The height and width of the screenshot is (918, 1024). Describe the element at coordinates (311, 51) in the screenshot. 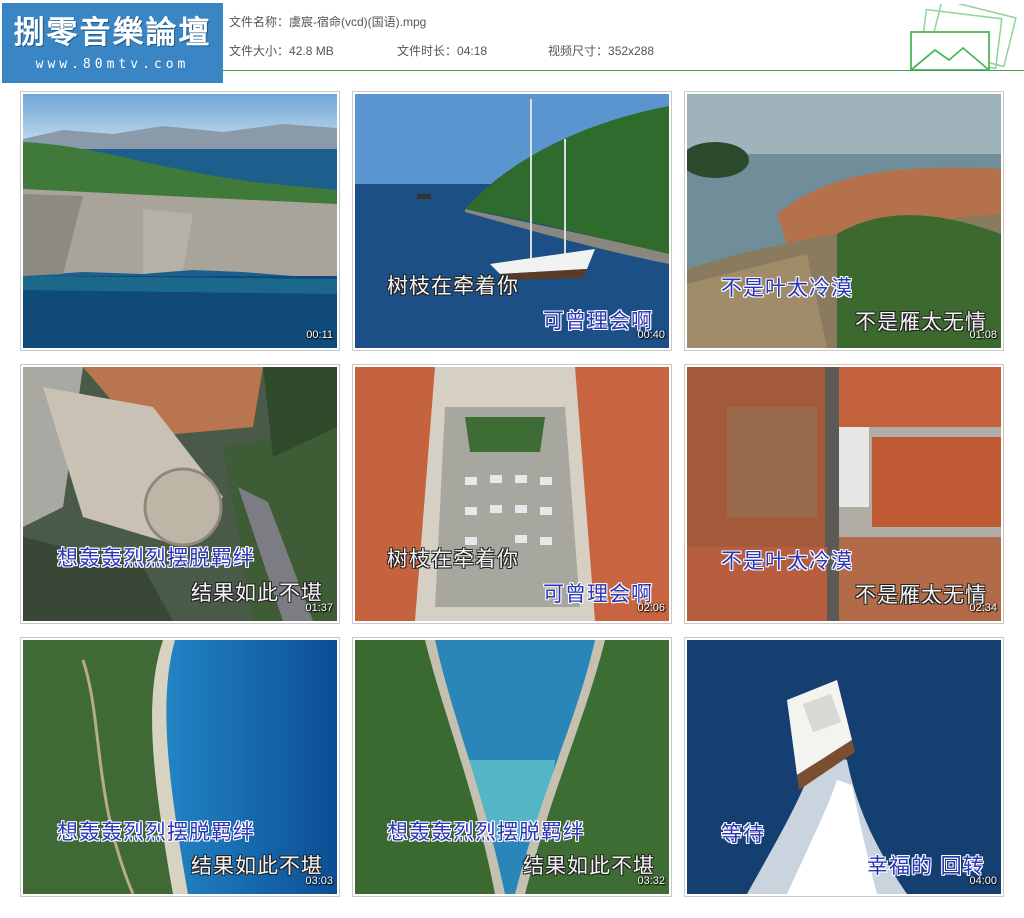

I see `file-size-value: 42.8 MB` at that location.